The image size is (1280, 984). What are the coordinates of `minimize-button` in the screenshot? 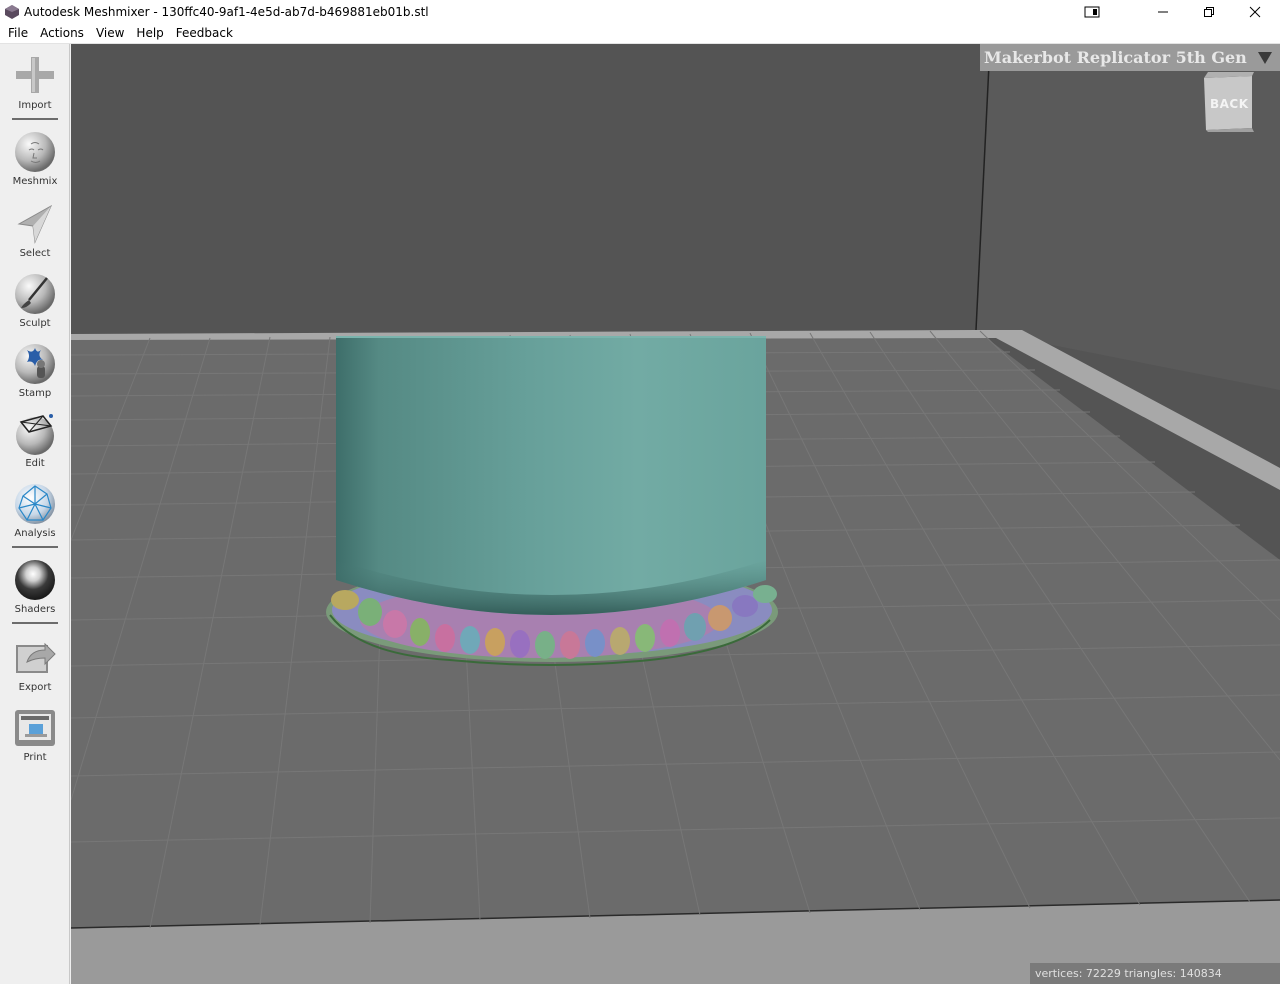 It's located at (1163, 11).